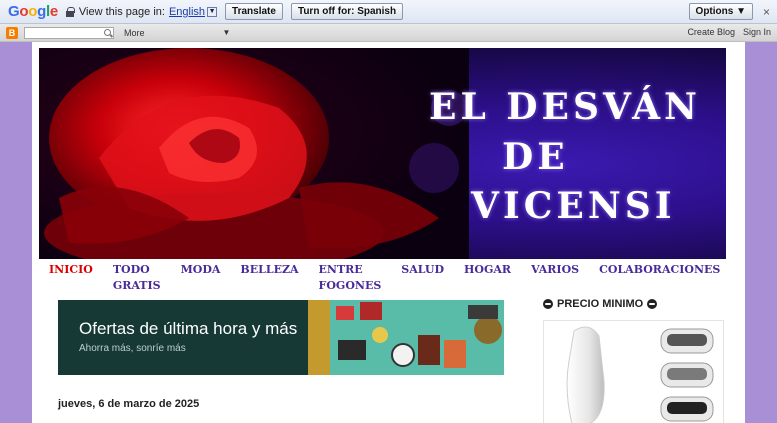 The width and height of the screenshot is (777, 423). Describe the element at coordinates (129, 404) in the screenshot. I see `post-date-header: jueves, 6 de marzo de 2025` at that location.